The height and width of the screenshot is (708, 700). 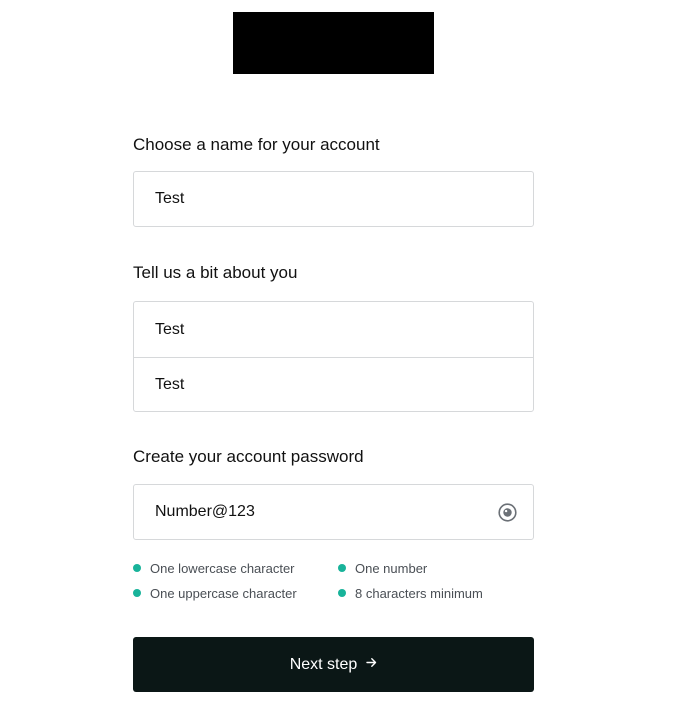 What do you see at coordinates (215, 272) in the screenshot?
I see `about-you-label: Tell us a bit about you` at bounding box center [215, 272].